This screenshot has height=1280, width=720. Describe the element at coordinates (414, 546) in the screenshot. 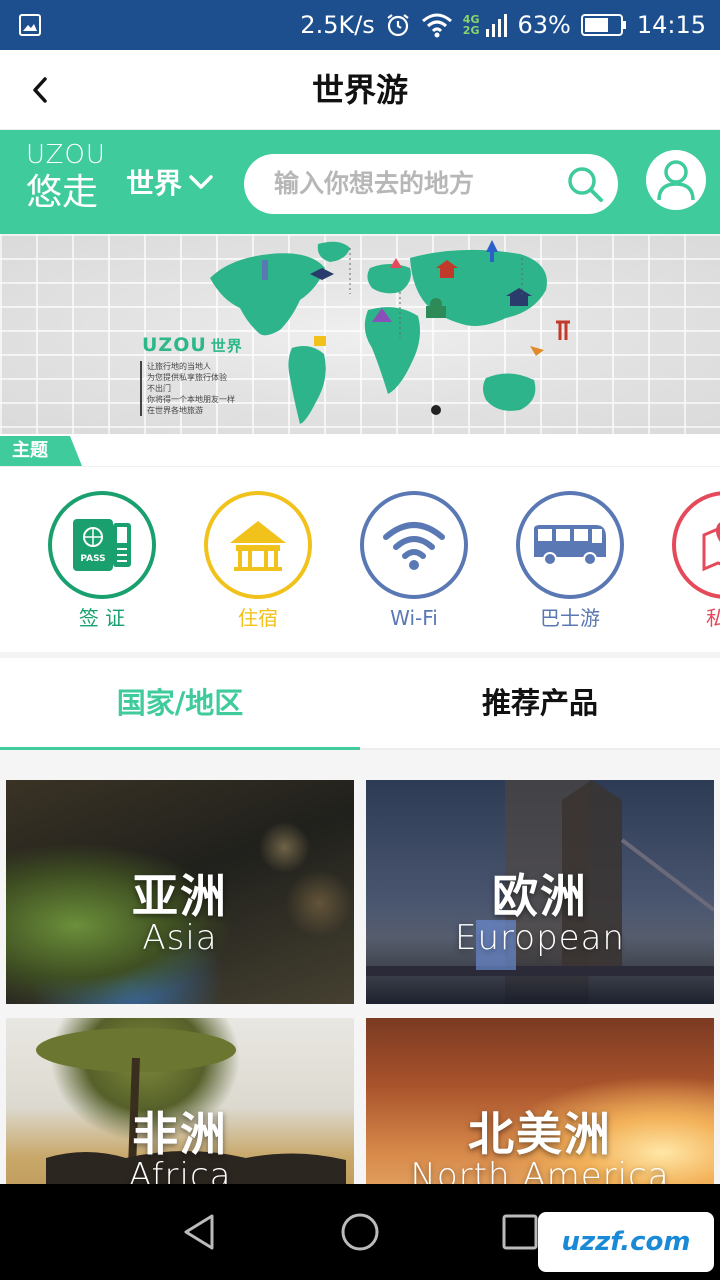

I see `wifi-icon` at that location.